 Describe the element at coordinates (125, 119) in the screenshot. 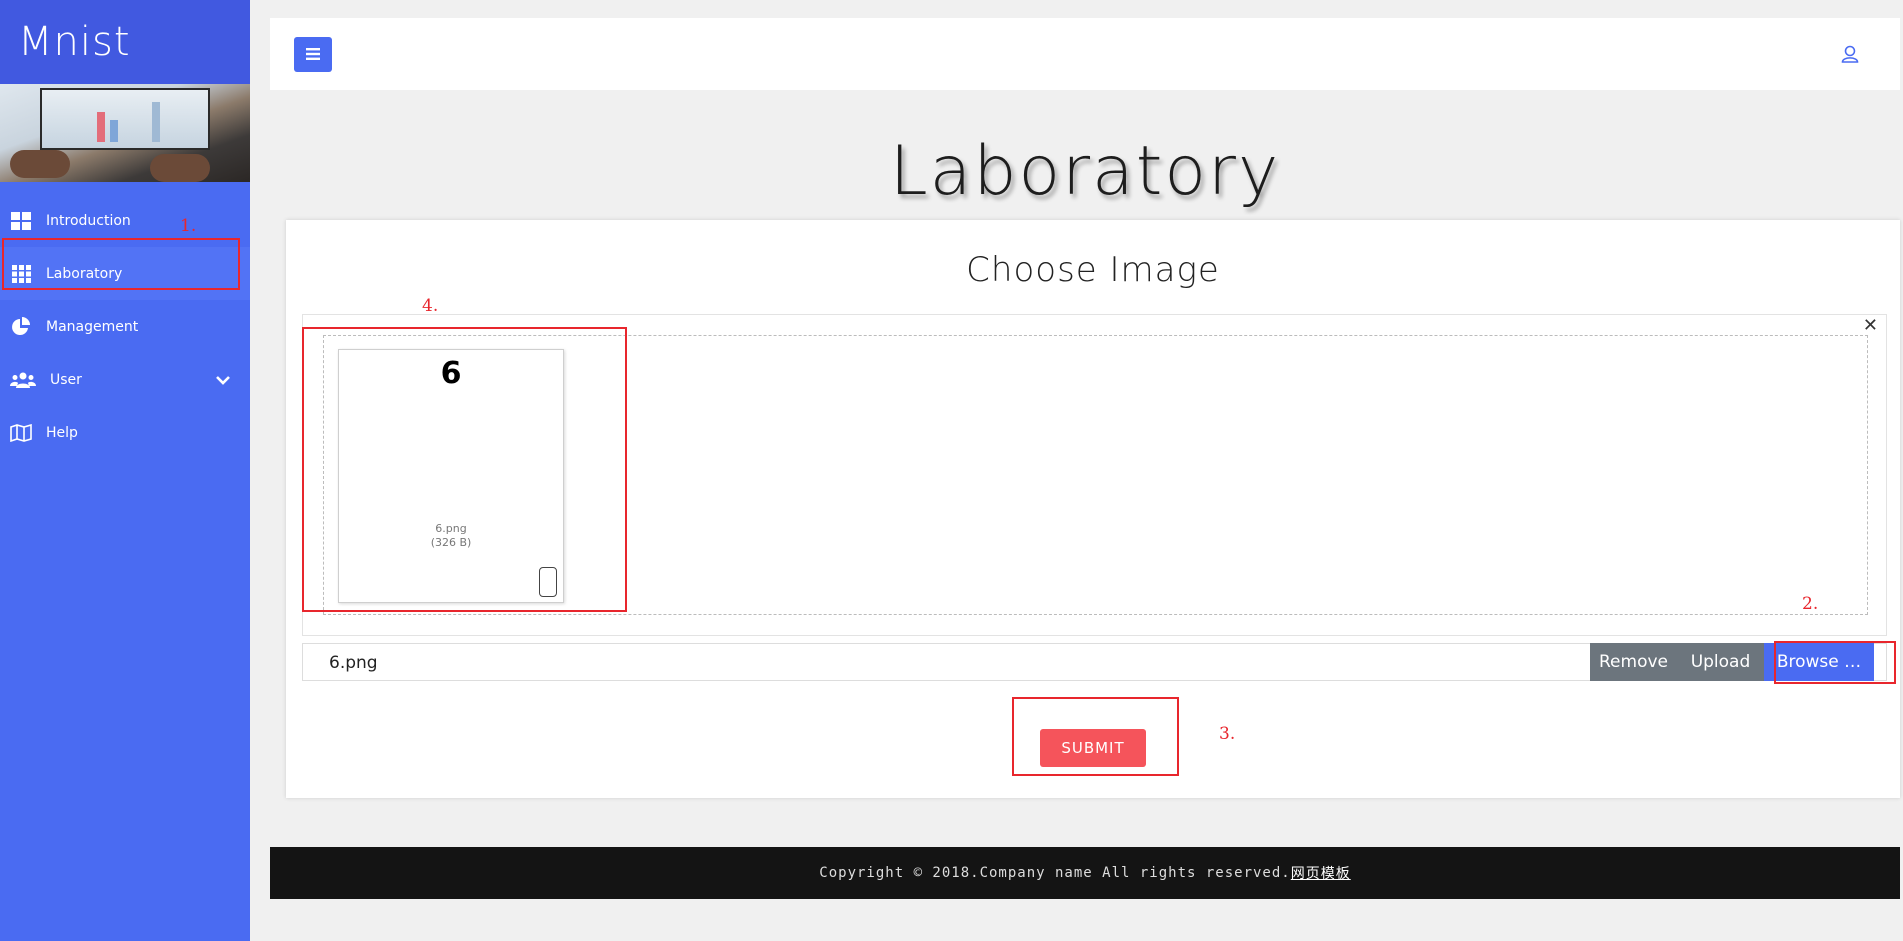

I see `laptop-screen-graphic` at that location.